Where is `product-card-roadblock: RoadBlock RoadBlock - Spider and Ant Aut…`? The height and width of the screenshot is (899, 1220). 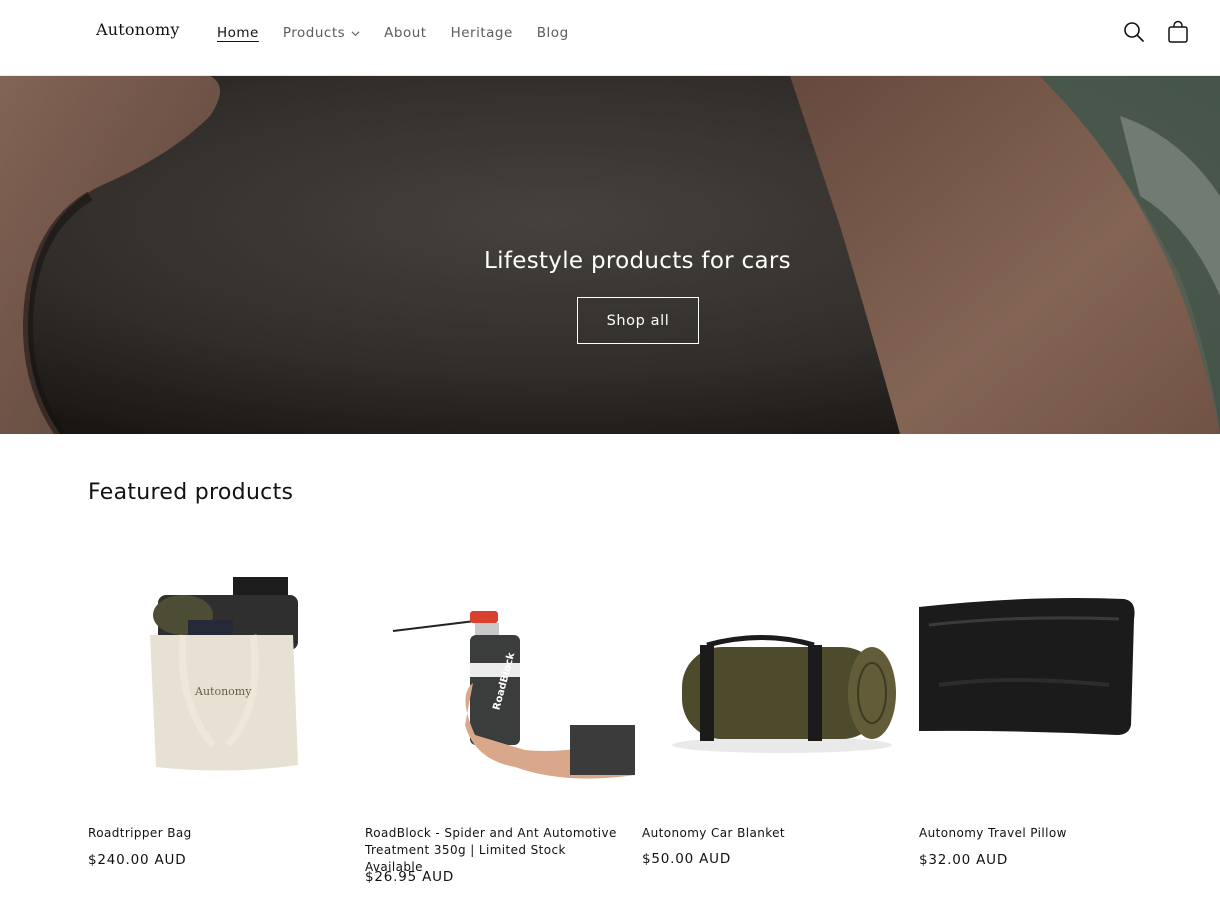
product-card-roadblock: RoadBlock RoadBlock - Spider and Ant Aut… is located at coordinates (500, 715).